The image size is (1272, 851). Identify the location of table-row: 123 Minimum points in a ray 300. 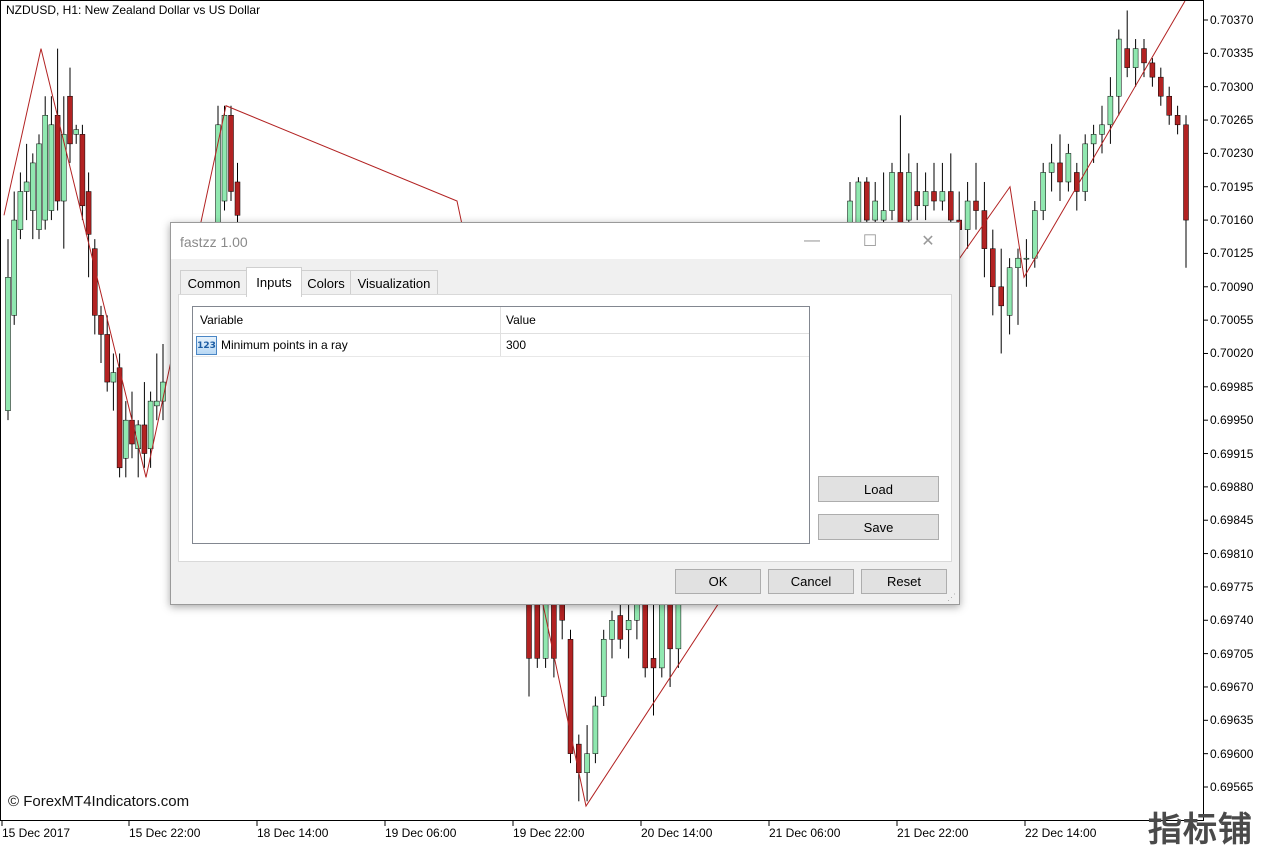
(501, 345).